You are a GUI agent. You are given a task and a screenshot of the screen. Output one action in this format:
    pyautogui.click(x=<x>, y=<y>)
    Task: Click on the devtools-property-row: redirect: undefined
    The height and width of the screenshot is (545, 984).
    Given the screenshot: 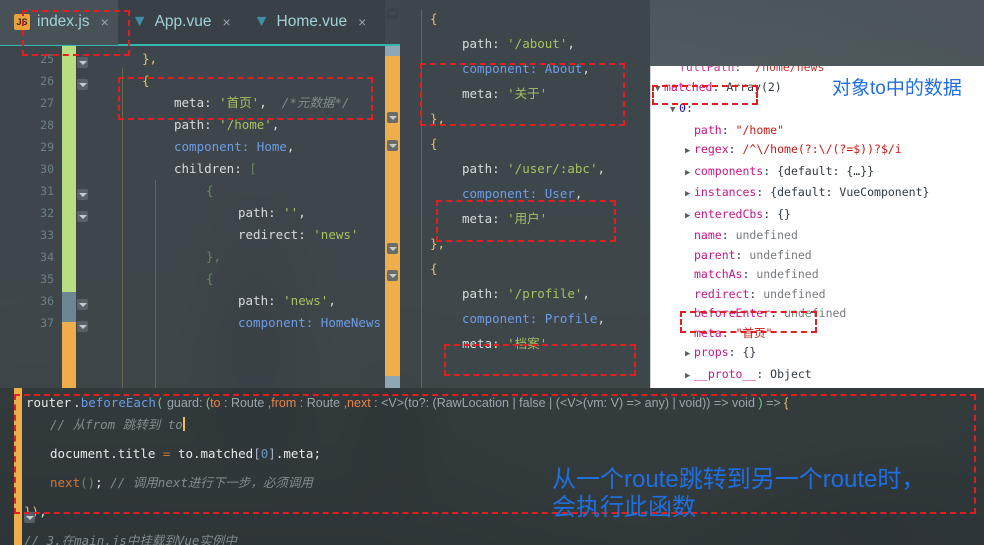 What is the action you would take?
    pyautogui.click(x=817, y=295)
    